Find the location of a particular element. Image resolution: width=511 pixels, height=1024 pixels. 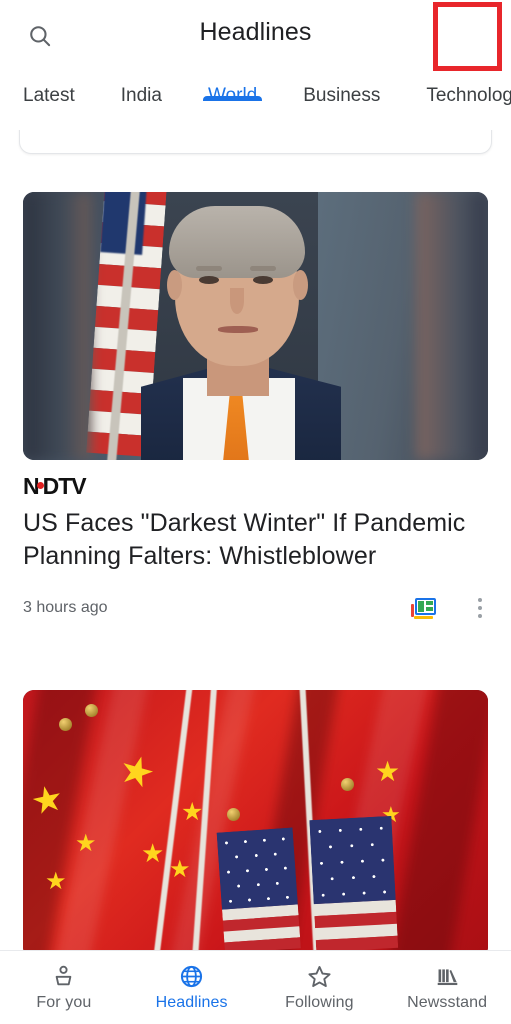

eye-left is located at coordinates (209, 280).